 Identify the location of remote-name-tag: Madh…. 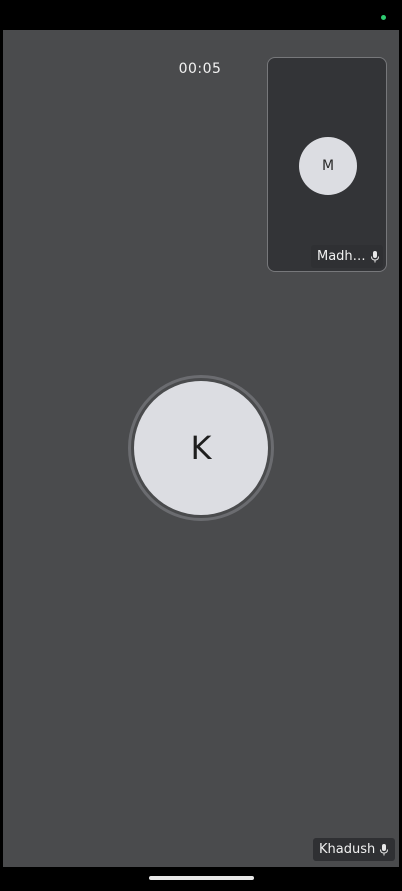
(347, 256).